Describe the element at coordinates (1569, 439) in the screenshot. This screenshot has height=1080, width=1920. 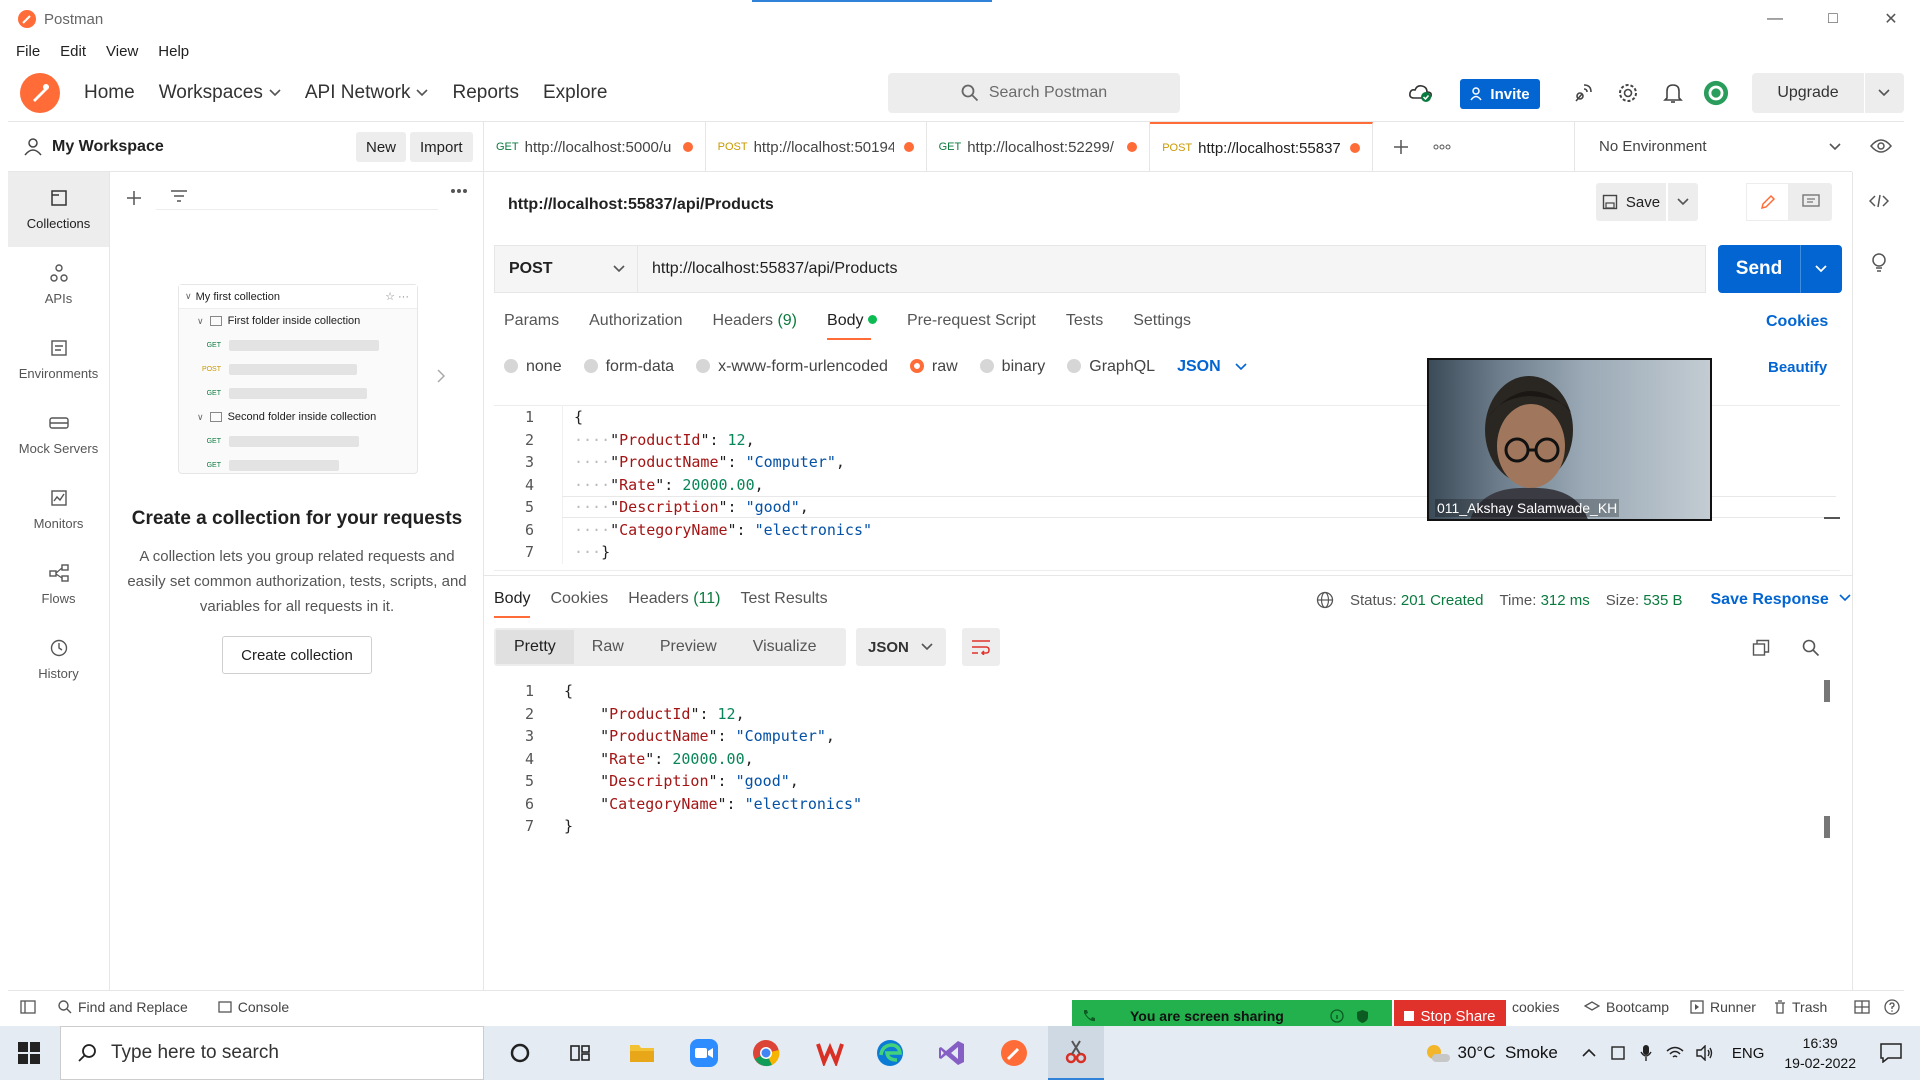
I see `video-call-tile: 011_Akshay Salamwade_KH` at that location.